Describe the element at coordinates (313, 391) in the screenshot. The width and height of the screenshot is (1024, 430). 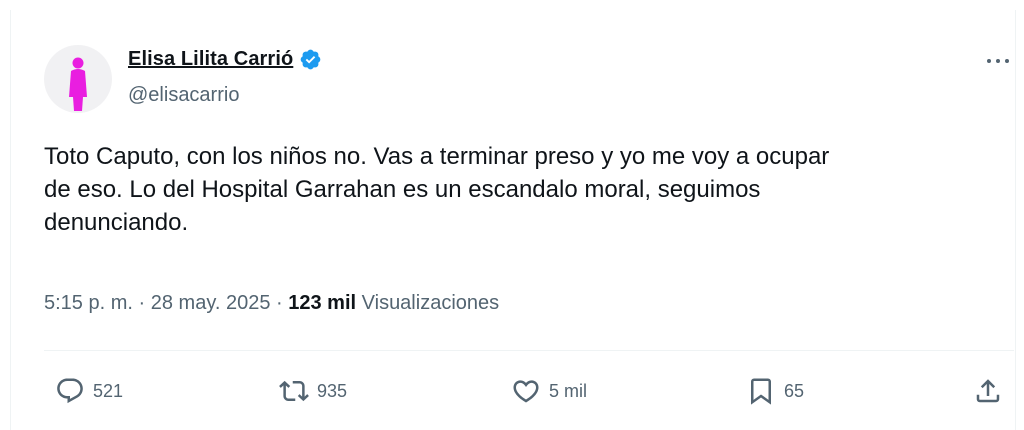
I see `retweet-button: 935` at that location.